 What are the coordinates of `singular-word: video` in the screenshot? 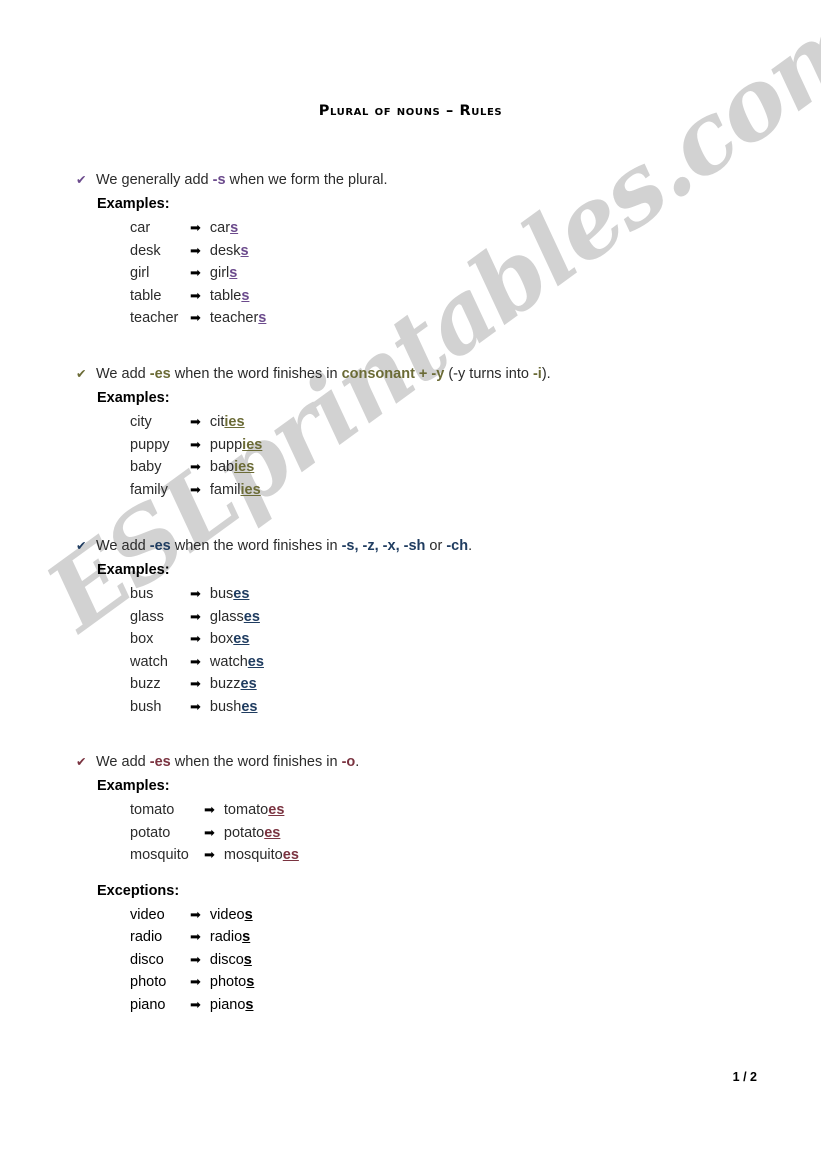 It's located at (147, 914).